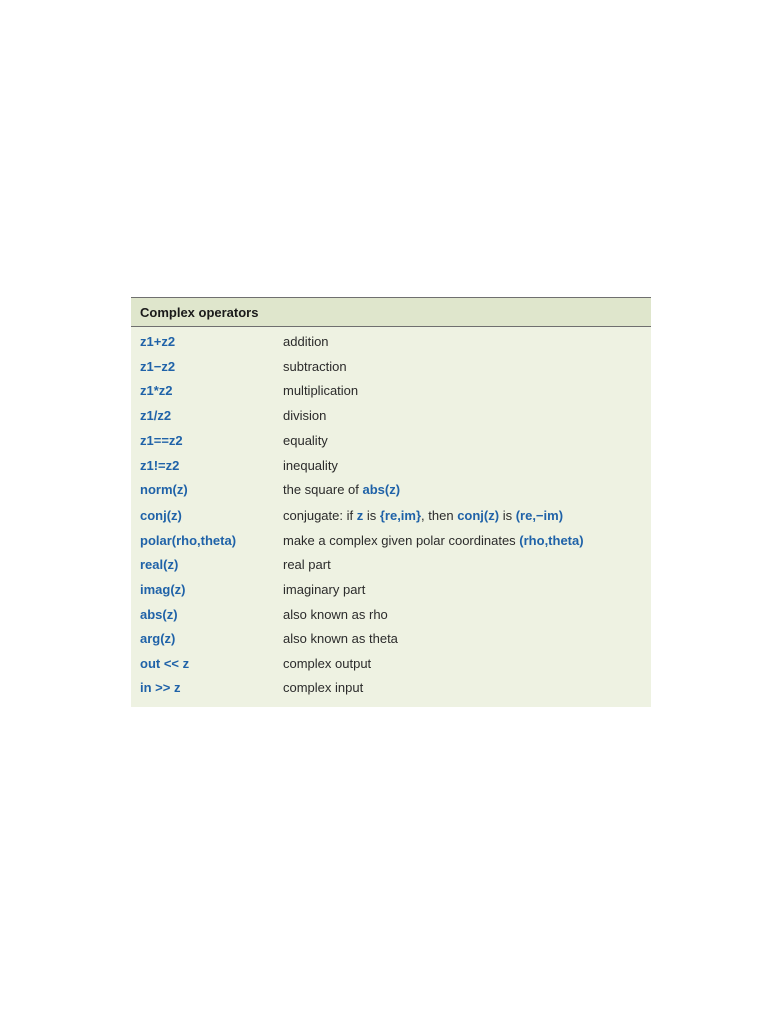 The height and width of the screenshot is (1012, 782). Describe the element at coordinates (321, 390) in the screenshot. I see `operator-description: multiplication` at that location.